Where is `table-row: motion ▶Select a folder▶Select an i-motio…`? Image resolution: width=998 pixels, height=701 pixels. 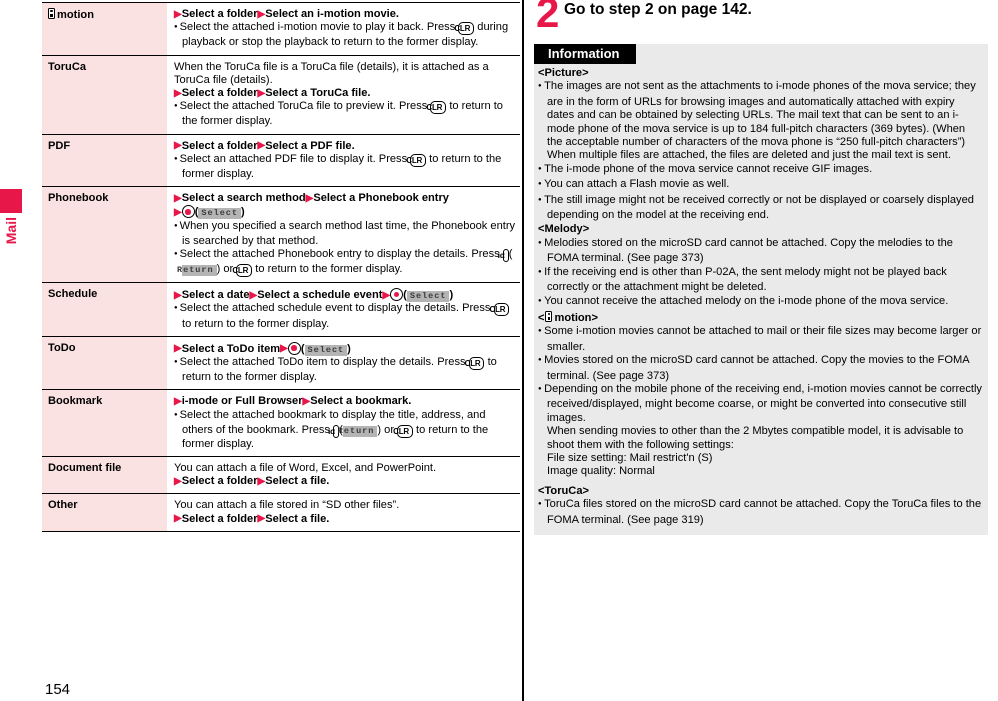 table-row: motion ▶Select a folder▶Select an i-motio… is located at coordinates (281, 29).